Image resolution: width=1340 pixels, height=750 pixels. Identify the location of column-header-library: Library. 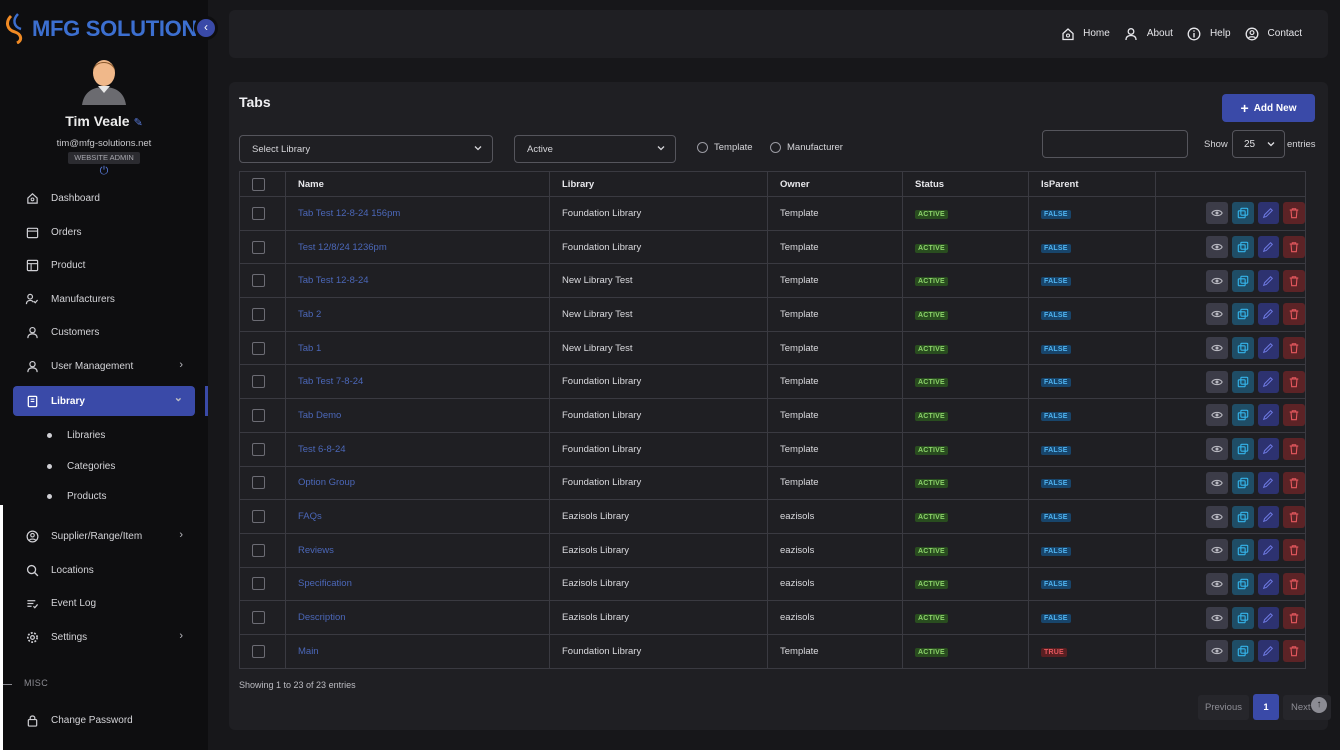
(658, 184).